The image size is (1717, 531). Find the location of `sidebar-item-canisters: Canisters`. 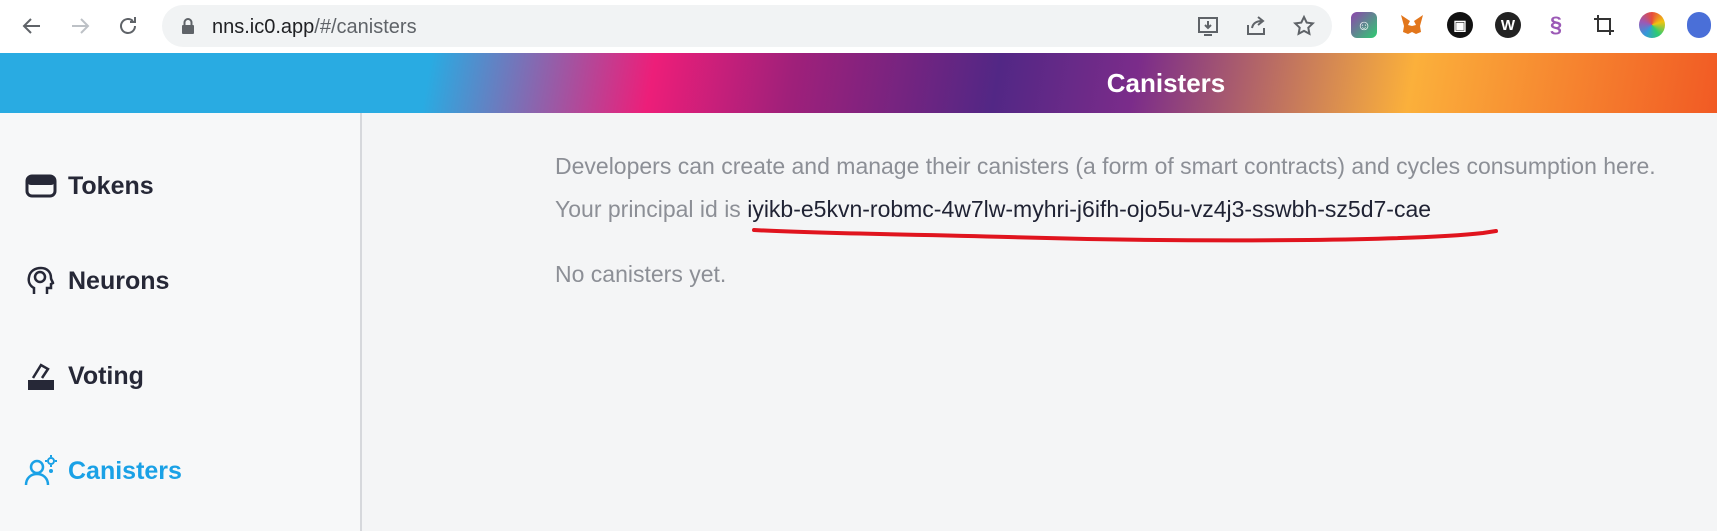

sidebar-item-canisters: Canisters is located at coordinates (103, 471).